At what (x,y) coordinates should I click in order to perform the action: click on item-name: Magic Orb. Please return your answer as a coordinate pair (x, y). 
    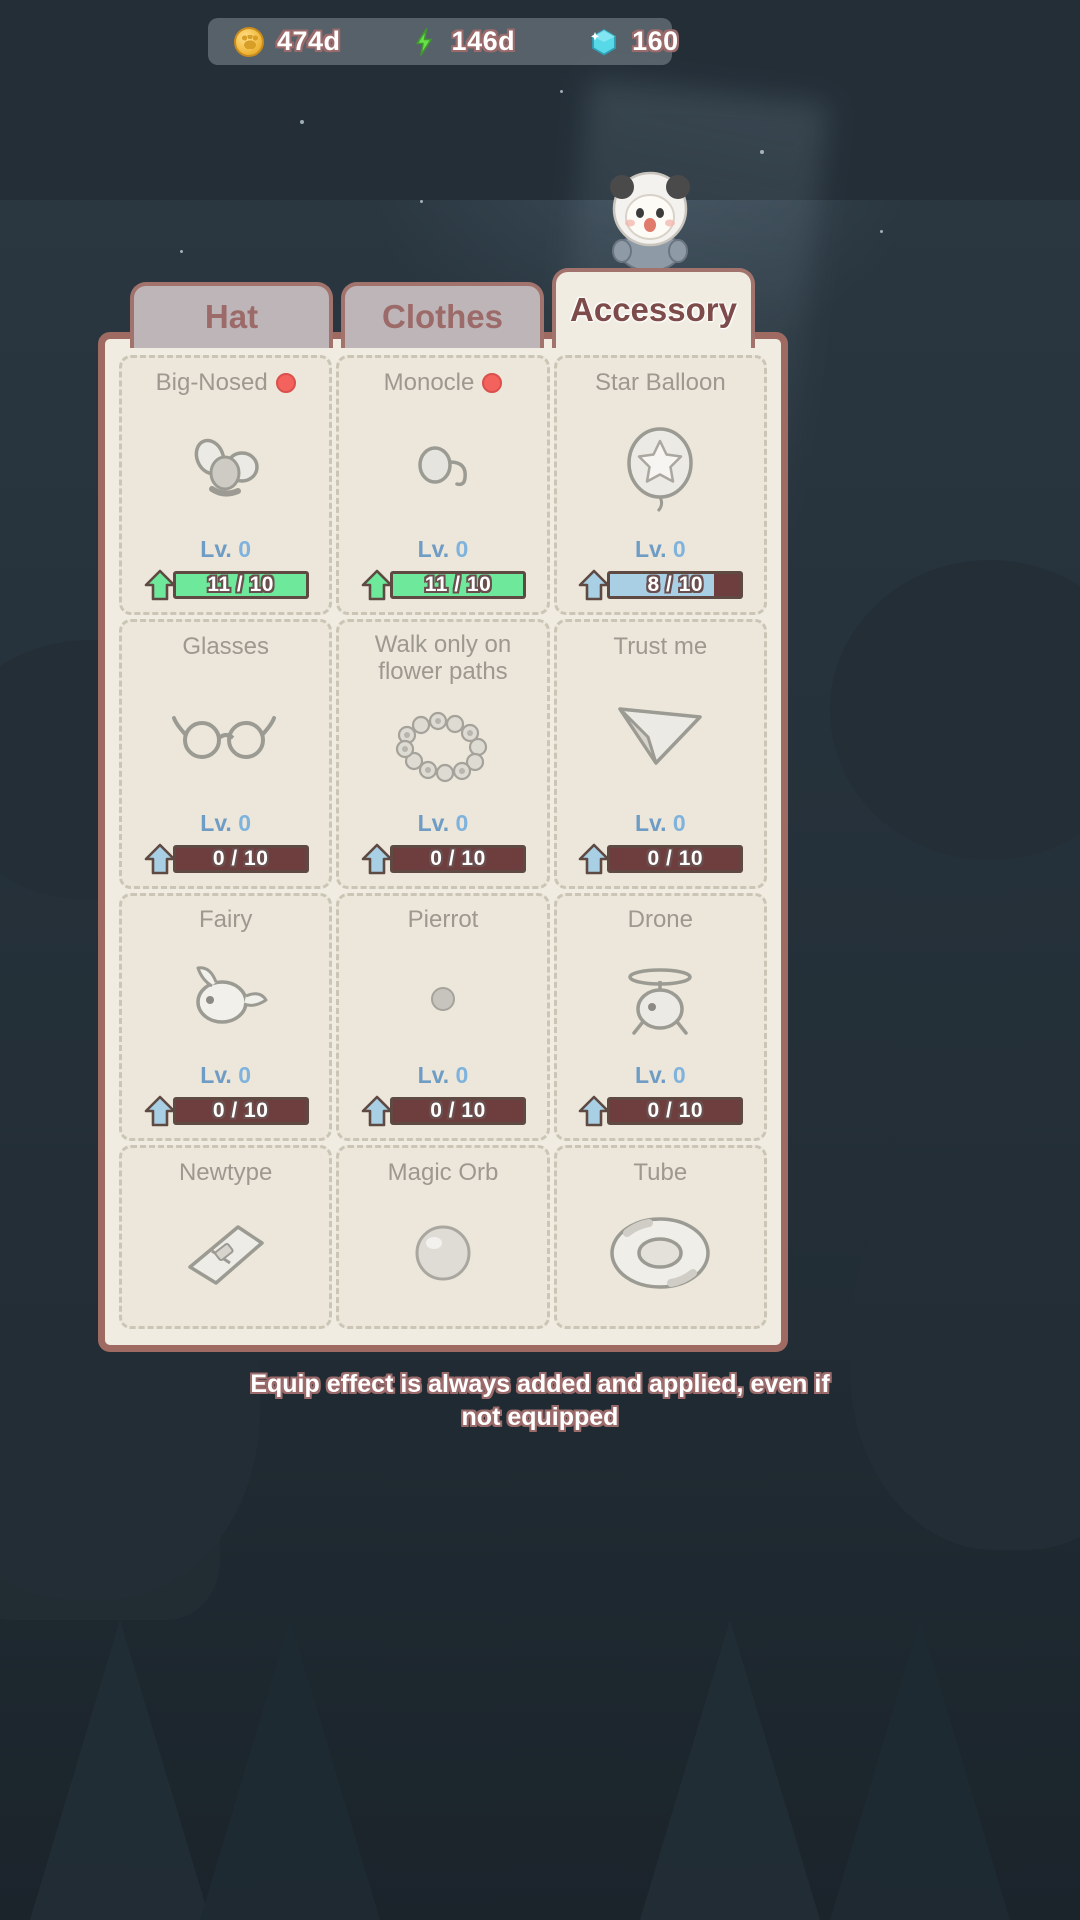
    Looking at the image, I should click on (442, 1173).